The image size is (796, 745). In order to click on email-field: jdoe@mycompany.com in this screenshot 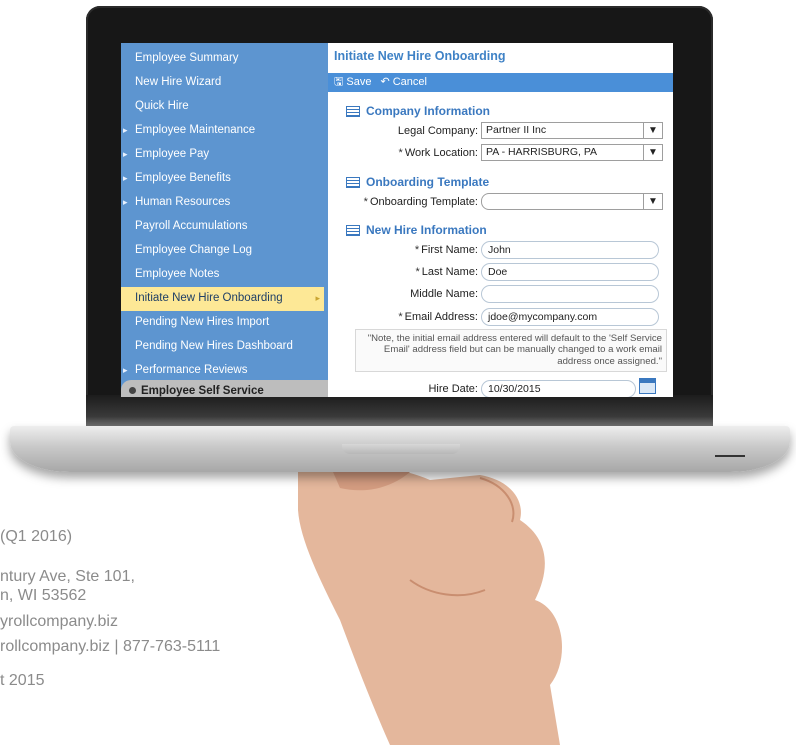, I will do `click(570, 317)`.